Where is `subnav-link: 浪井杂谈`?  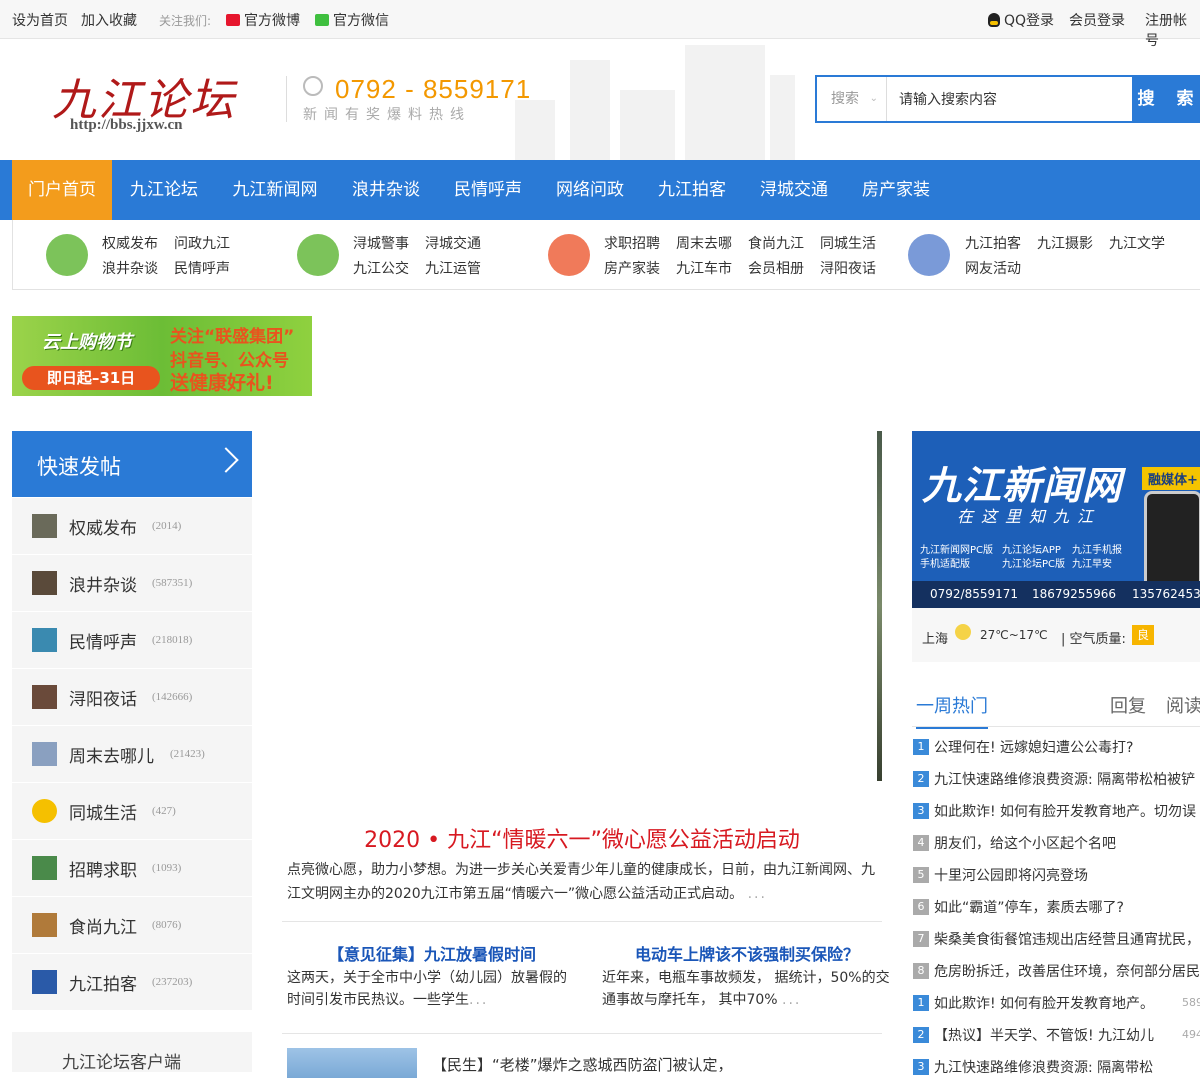 subnav-link: 浪井杂谈 is located at coordinates (130, 268).